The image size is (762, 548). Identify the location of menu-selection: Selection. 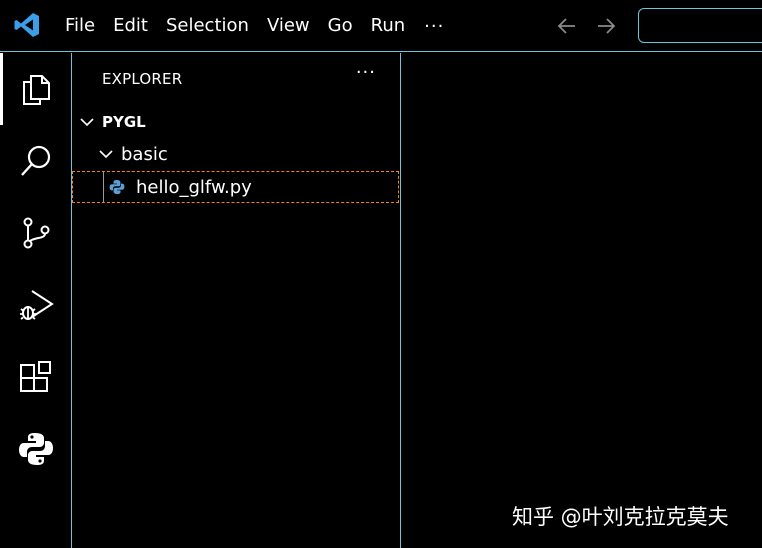
(207, 26).